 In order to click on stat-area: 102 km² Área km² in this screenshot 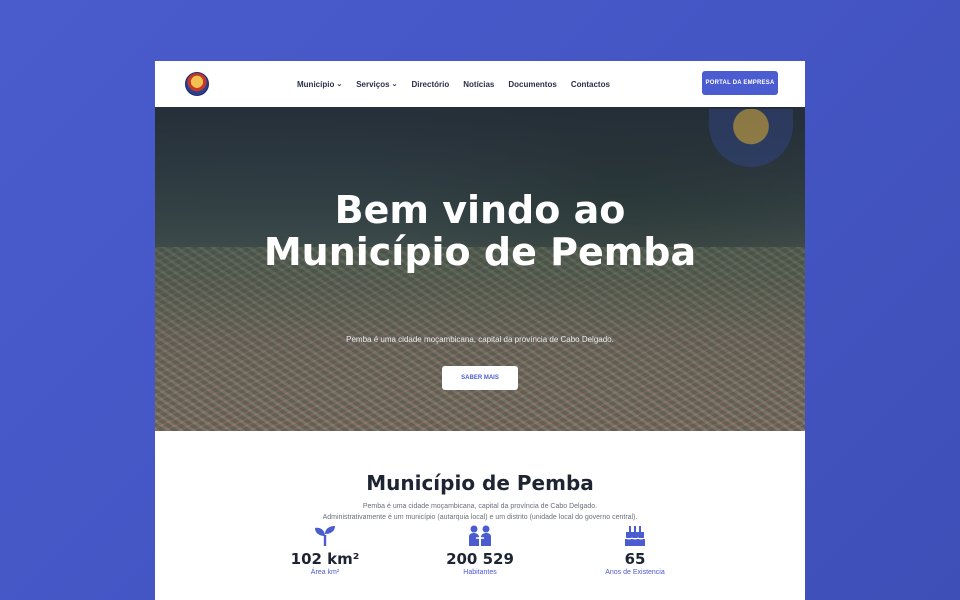, I will do `click(325, 550)`.